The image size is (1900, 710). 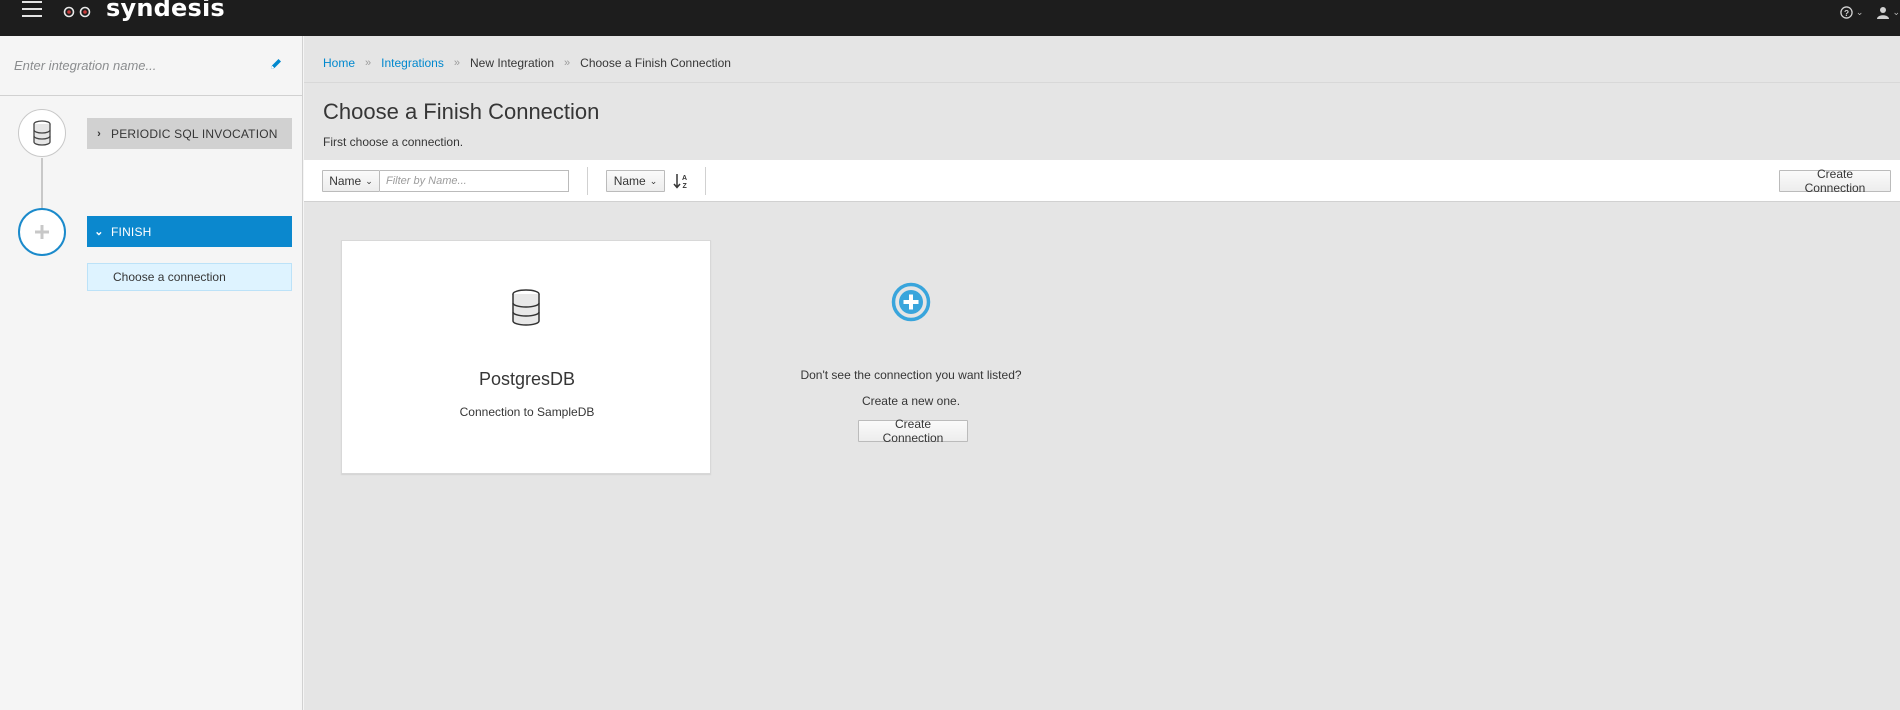 What do you see at coordinates (139, 65) in the screenshot?
I see `integration-name-input` at bounding box center [139, 65].